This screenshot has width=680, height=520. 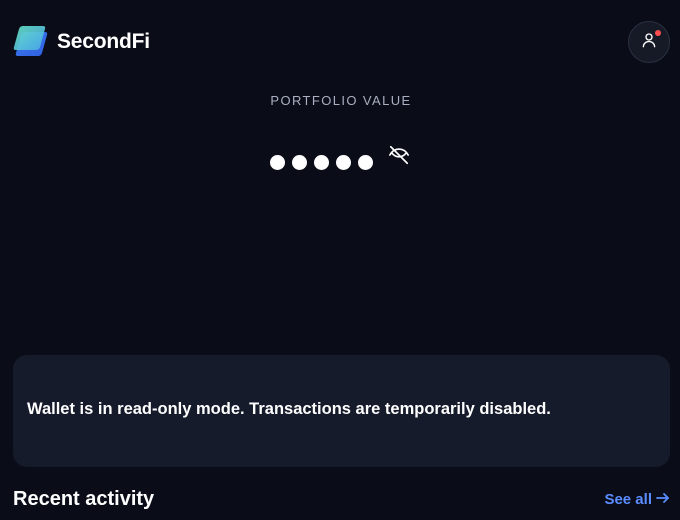 I want to click on arrow-right-icon, so click(x=663, y=499).